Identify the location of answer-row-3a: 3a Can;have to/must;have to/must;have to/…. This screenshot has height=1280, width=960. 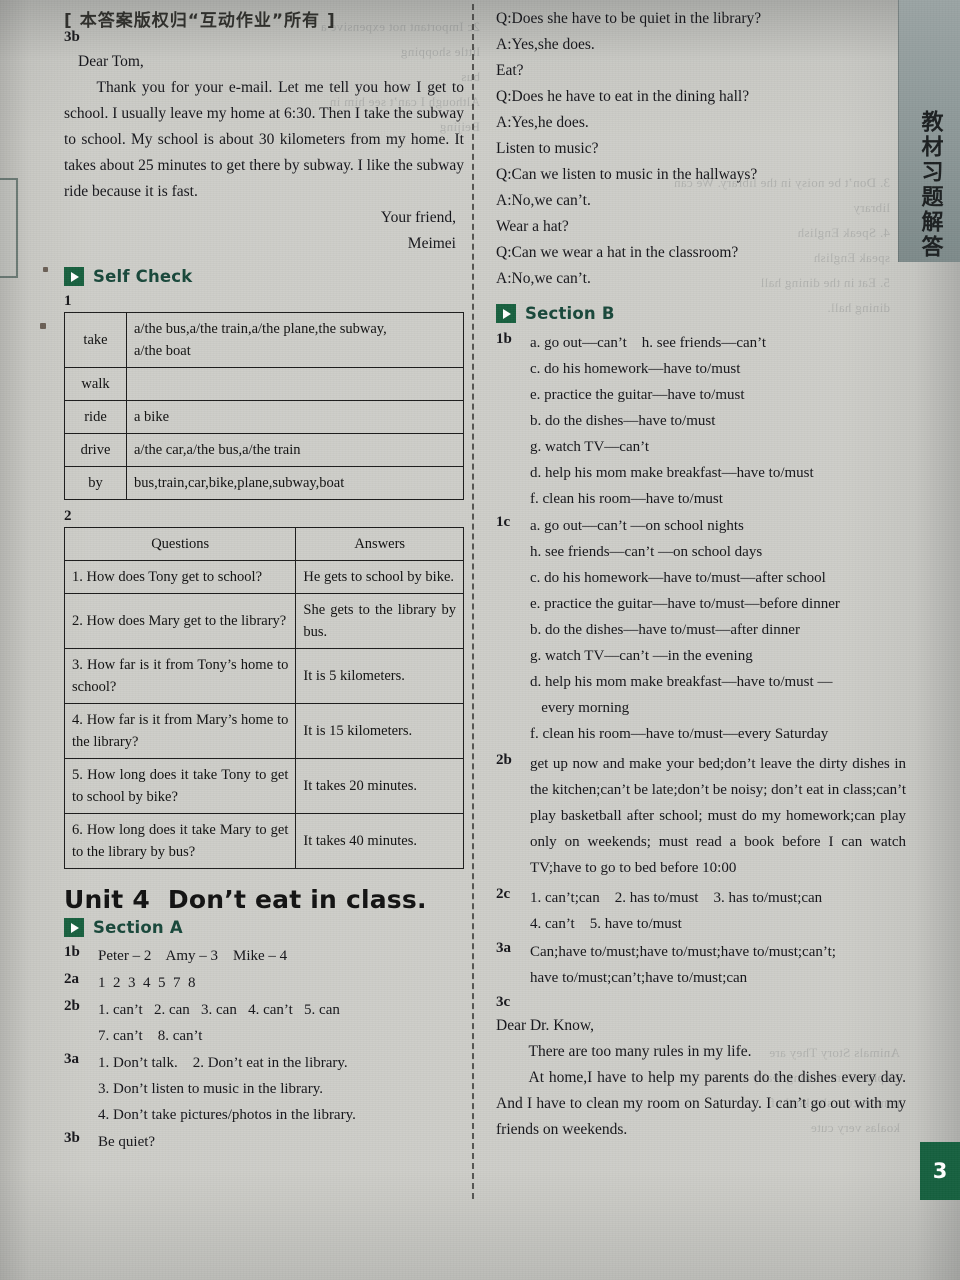
(701, 965).